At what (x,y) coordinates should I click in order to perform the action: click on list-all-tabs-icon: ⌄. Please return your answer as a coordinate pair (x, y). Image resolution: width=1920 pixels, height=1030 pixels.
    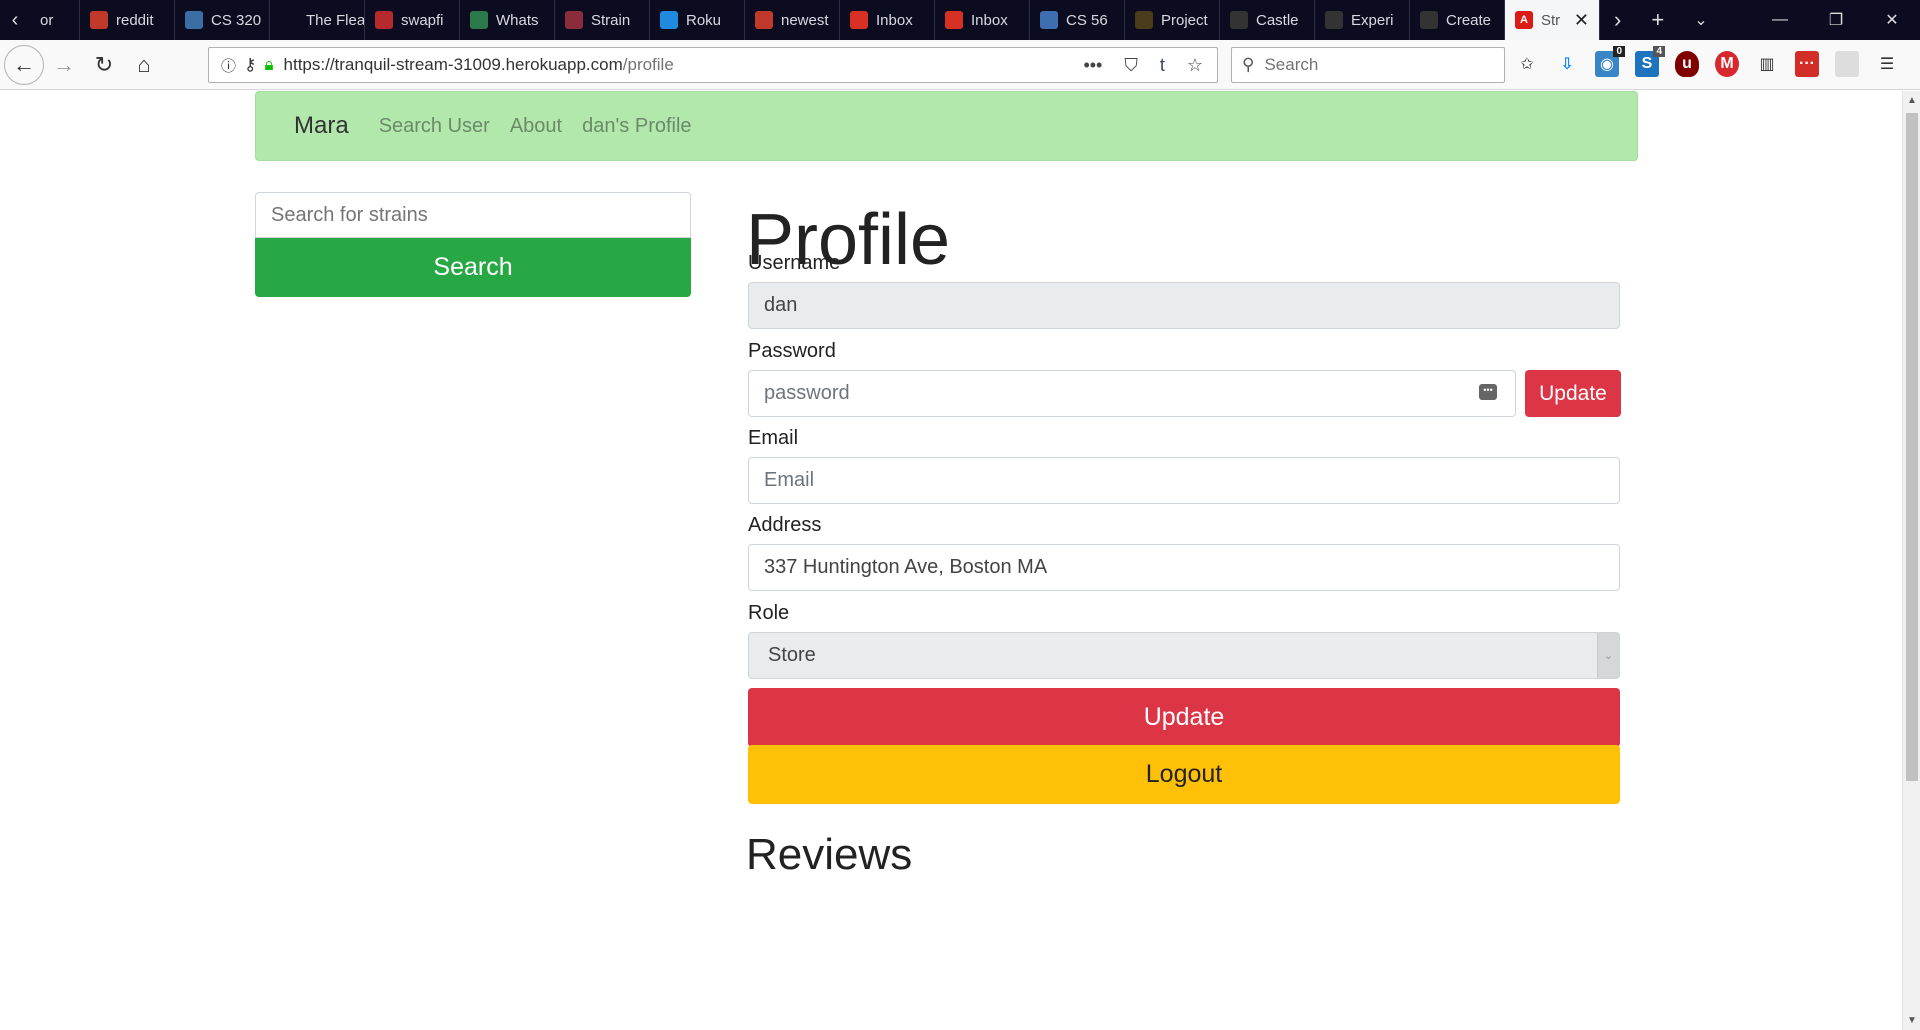
    Looking at the image, I should click on (1700, 20).